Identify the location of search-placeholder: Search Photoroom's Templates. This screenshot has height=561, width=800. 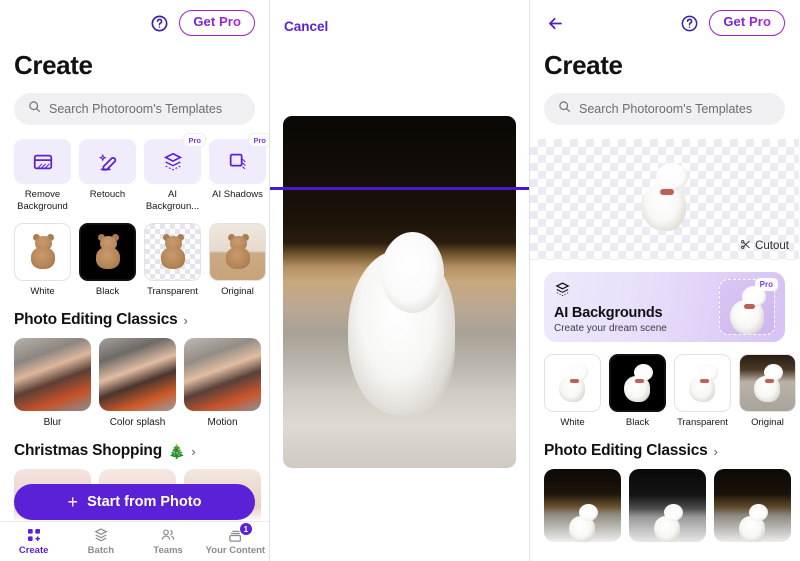
(136, 109).